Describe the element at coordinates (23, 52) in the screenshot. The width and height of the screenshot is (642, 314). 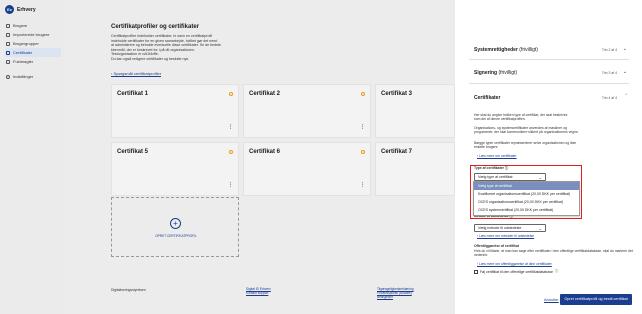
I see `sidebar-item-label: Certifikater` at that location.